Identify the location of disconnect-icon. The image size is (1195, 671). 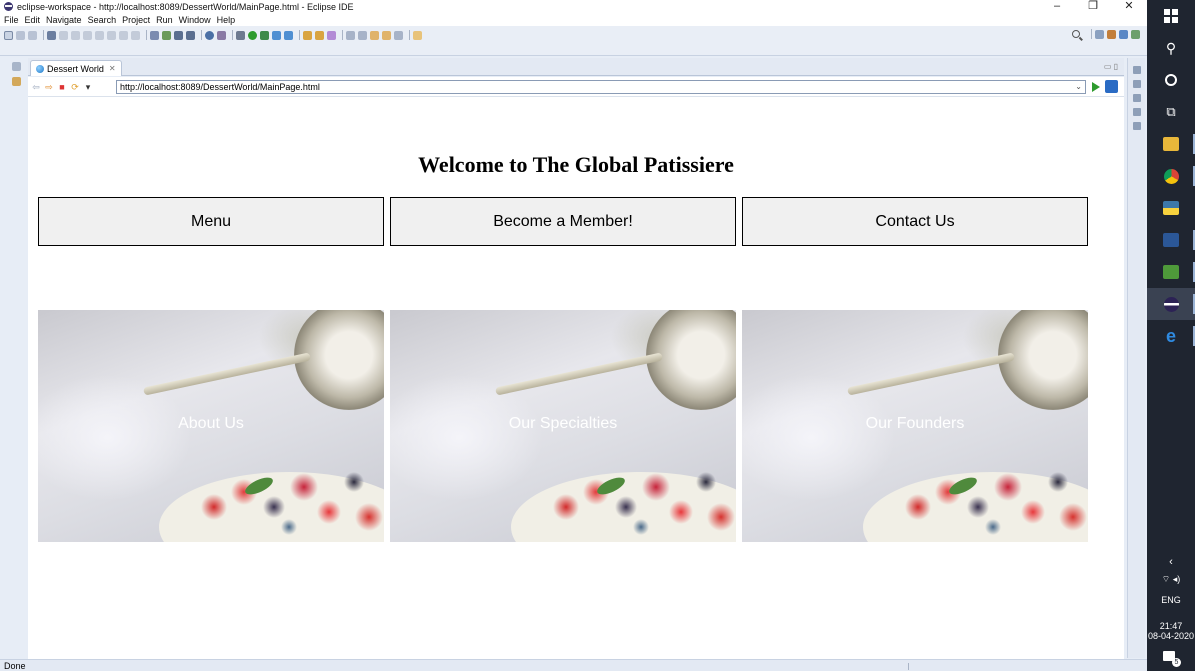
(99, 35).